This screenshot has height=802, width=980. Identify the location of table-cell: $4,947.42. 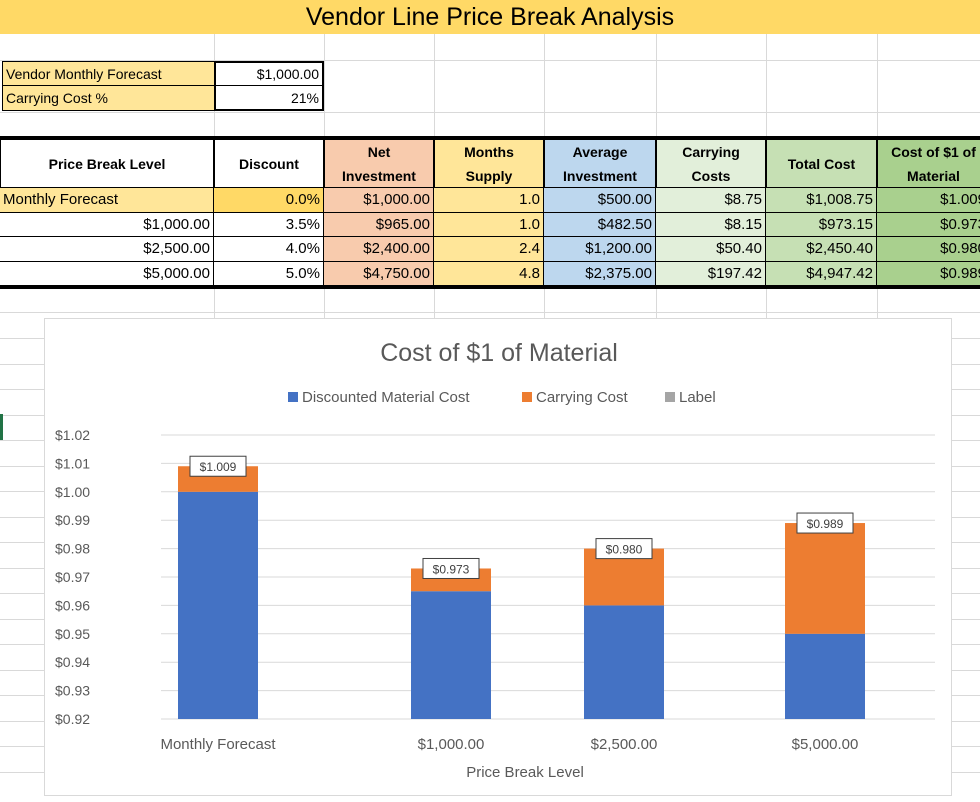
(821, 273).